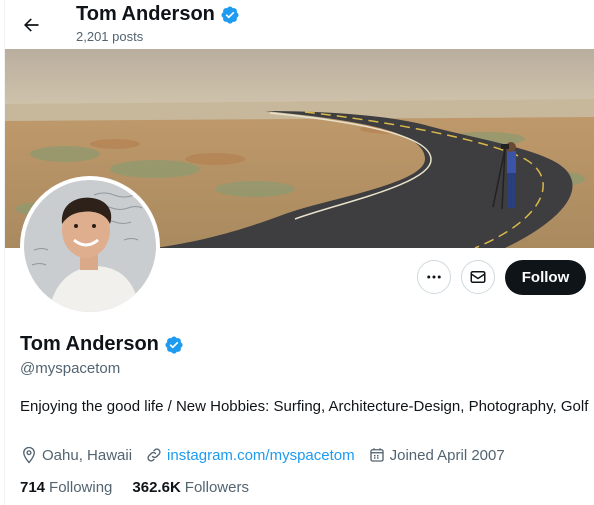 This screenshot has height=505, width=594. Describe the element at coordinates (145, 14) in the screenshot. I see `header-name: Tom Anderson` at that location.